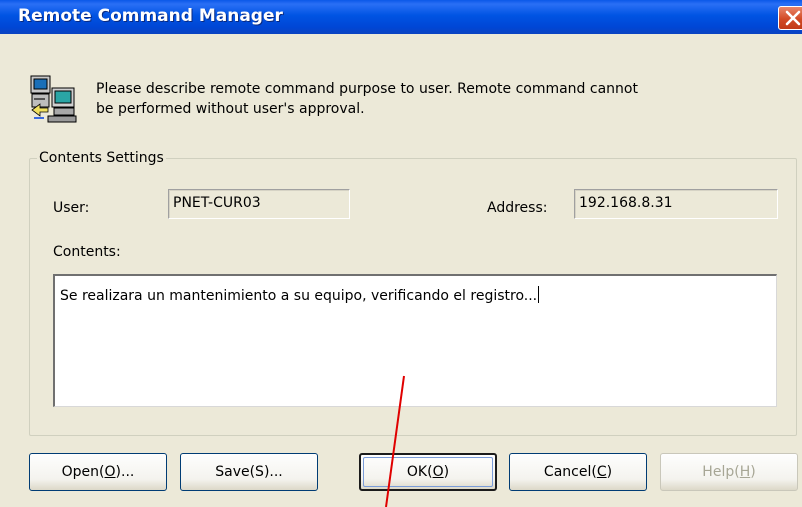 The width and height of the screenshot is (802, 507). I want to click on annotation-line, so click(395, 441).